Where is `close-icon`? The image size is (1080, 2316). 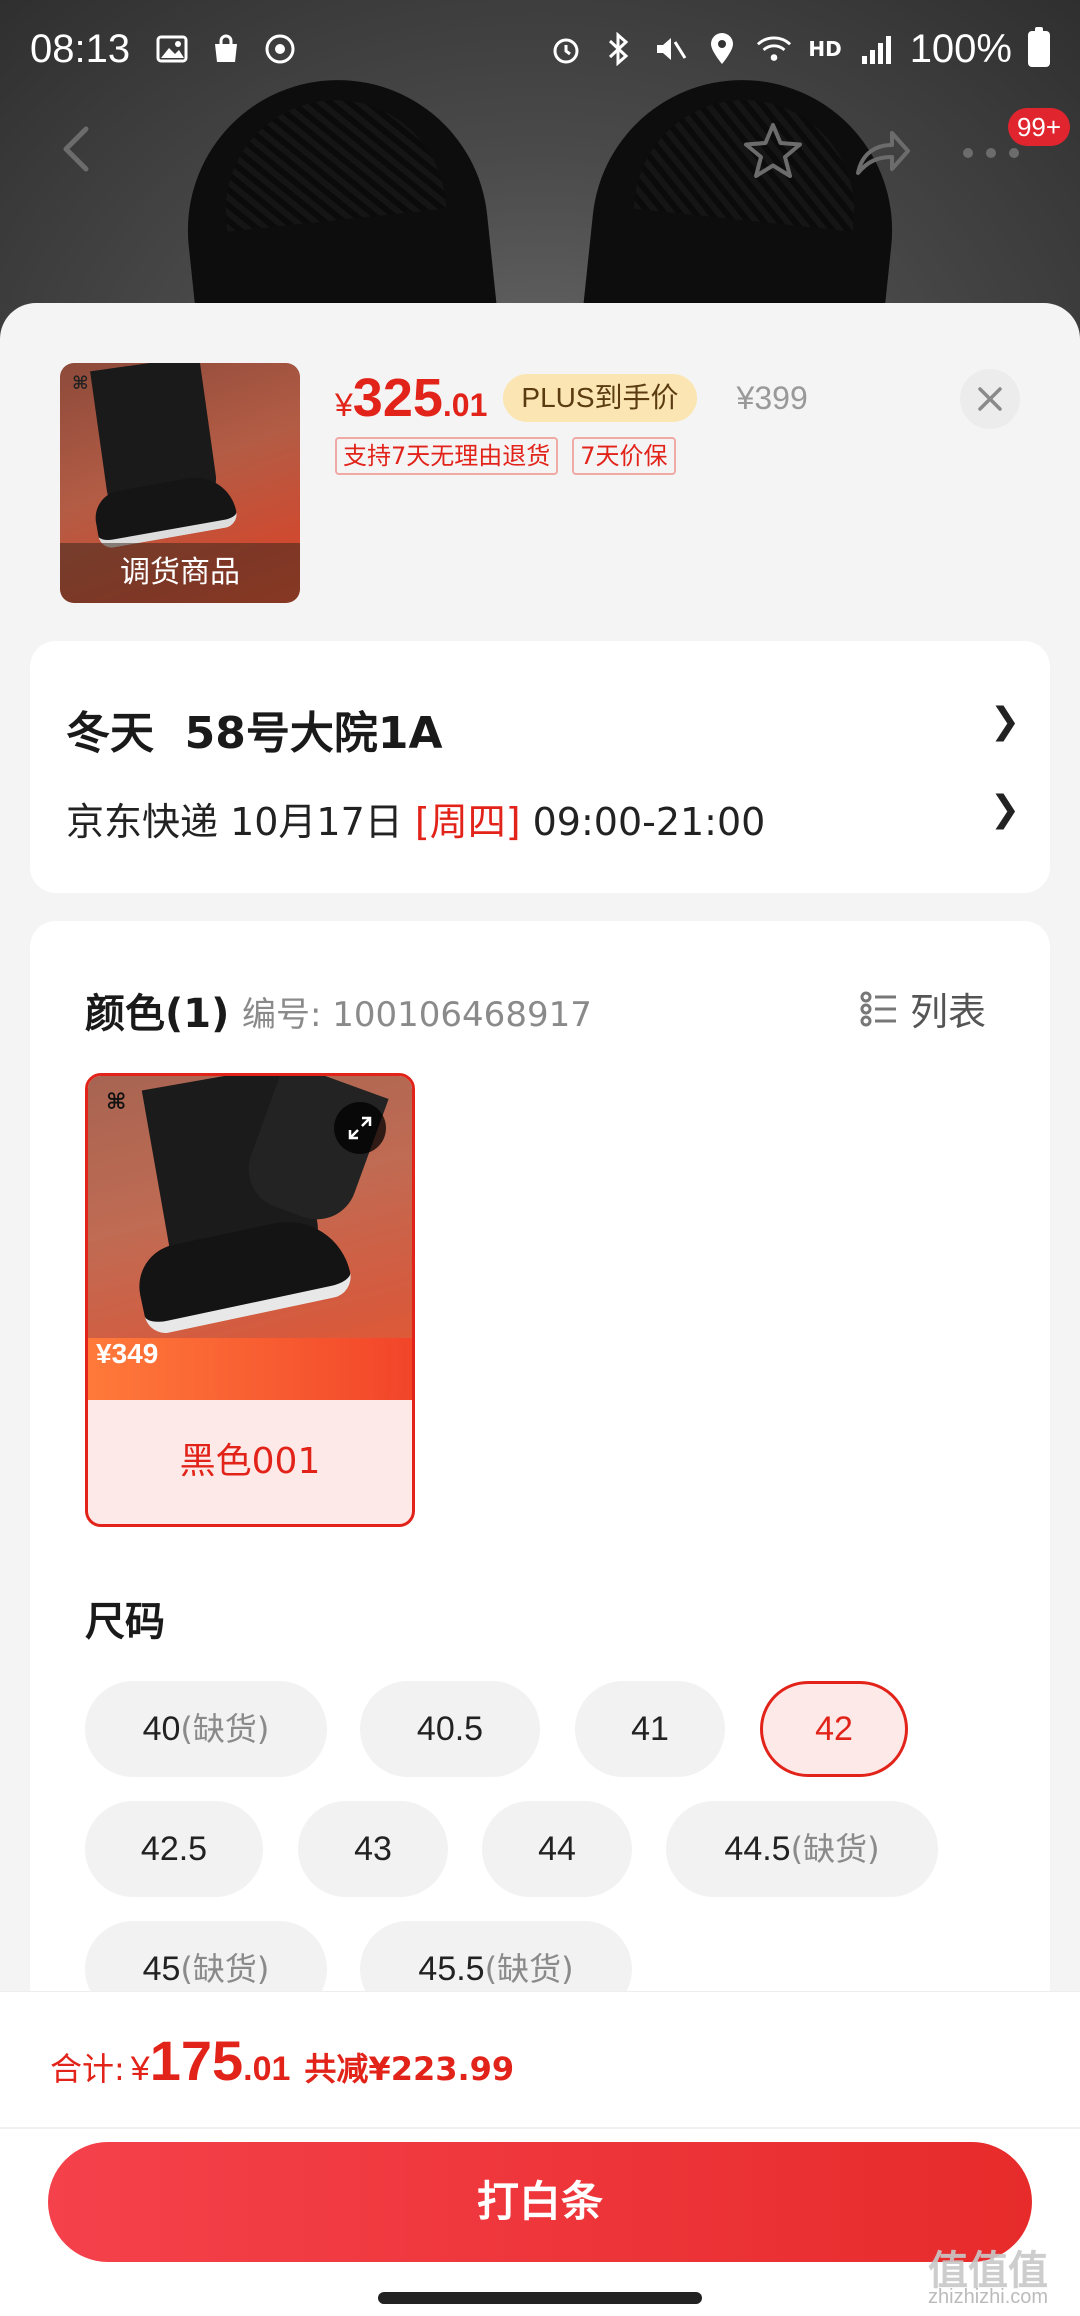 close-icon is located at coordinates (990, 399).